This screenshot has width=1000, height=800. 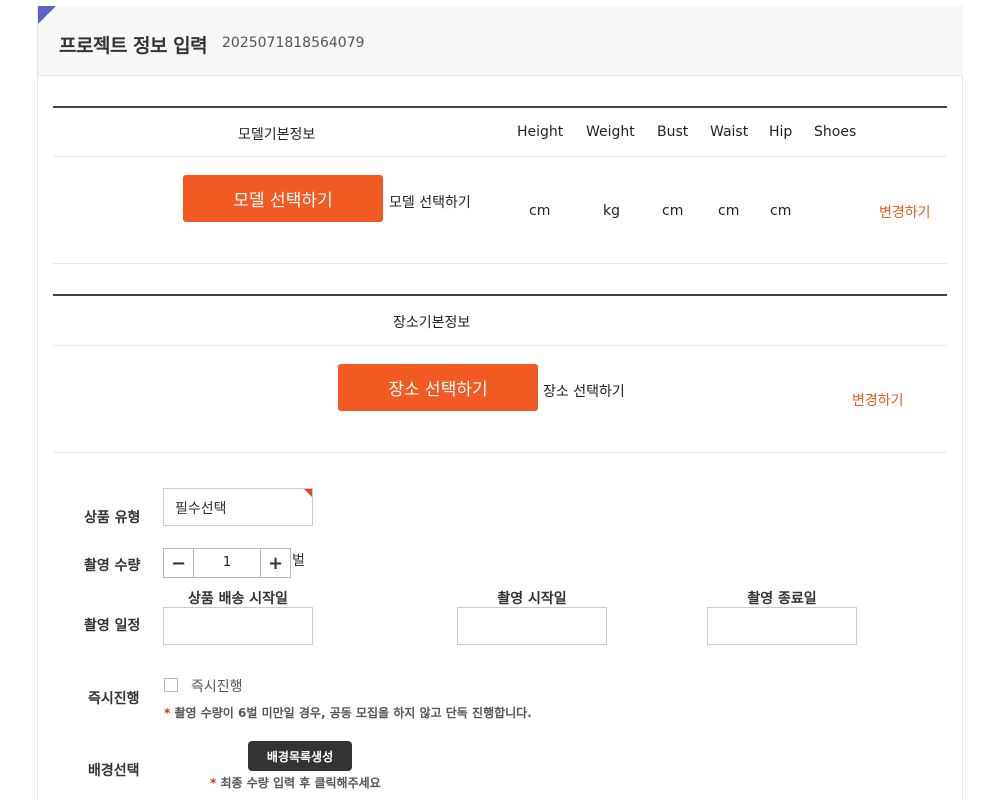 I want to click on location-section-top-divider, so click(x=500, y=295).